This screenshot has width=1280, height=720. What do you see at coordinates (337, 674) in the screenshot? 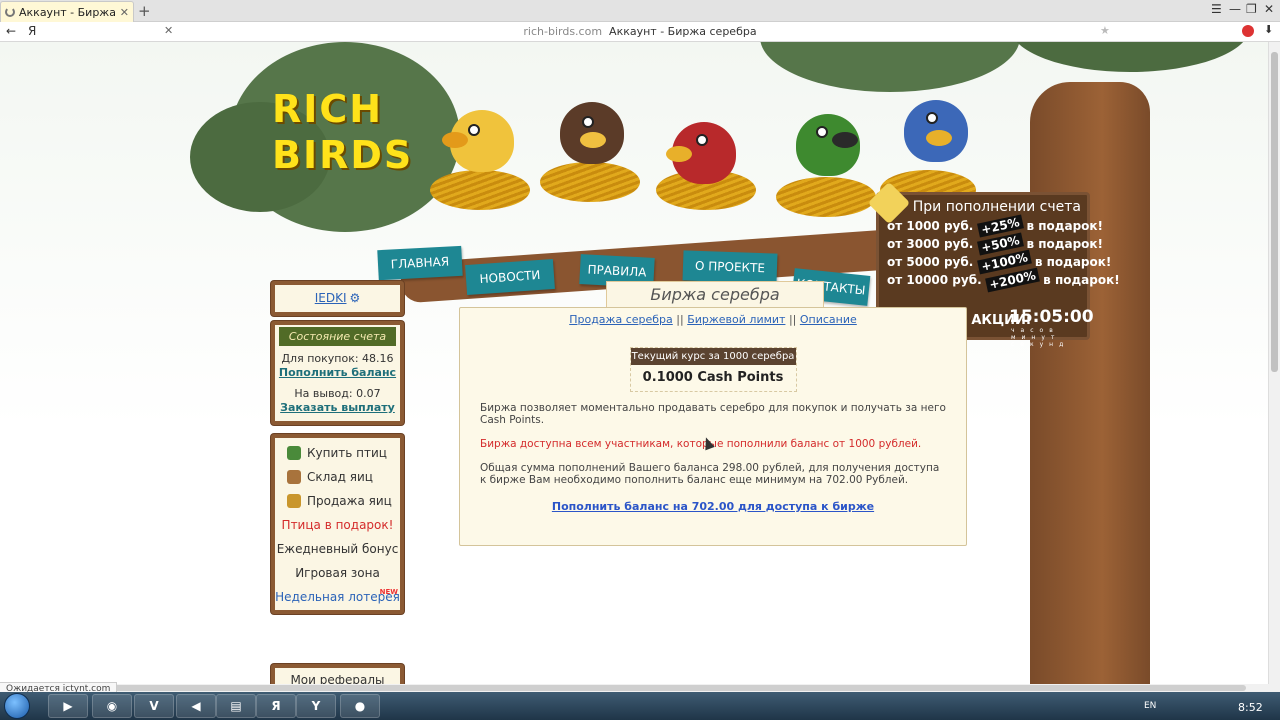
I see `menu-referrals: Мои рефералы` at bounding box center [337, 674].